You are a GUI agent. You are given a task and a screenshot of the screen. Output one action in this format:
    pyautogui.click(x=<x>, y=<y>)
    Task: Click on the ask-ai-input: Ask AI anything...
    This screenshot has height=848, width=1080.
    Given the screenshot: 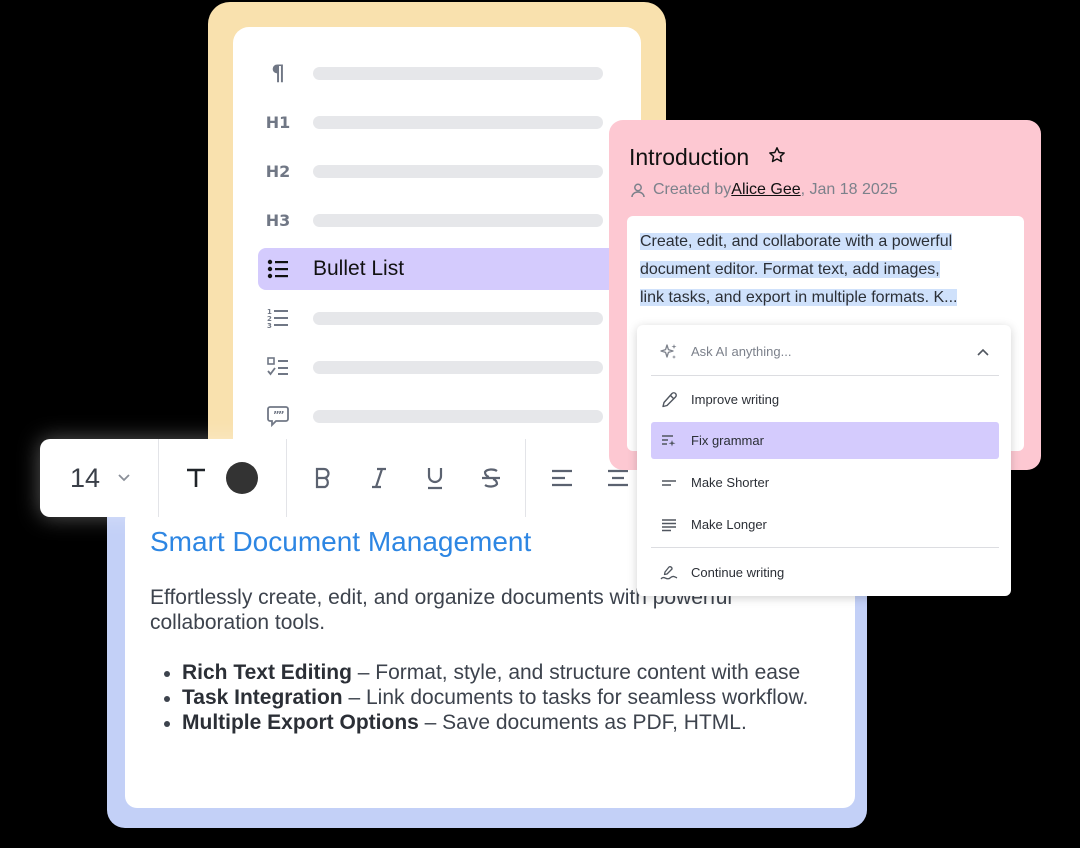 What is the action you would take?
    pyautogui.click(x=825, y=351)
    